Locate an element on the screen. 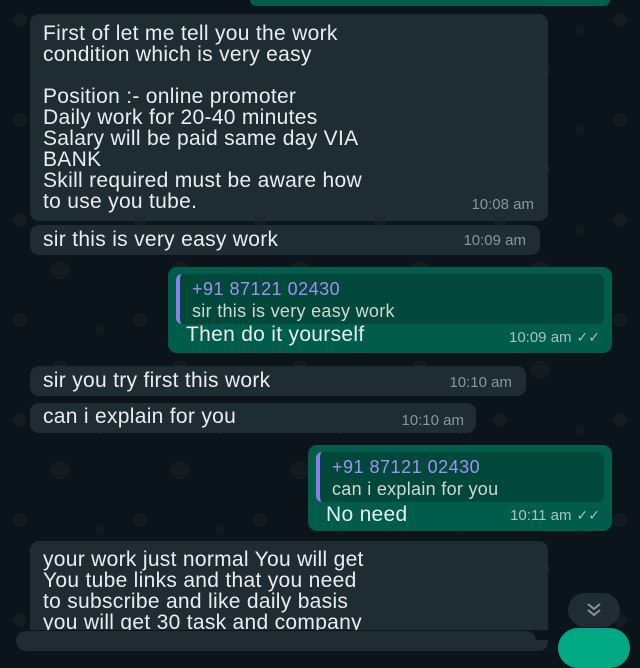 The width and height of the screenshot is (640, 668). chevrons-down-icon is located at coordinates (594, 610).